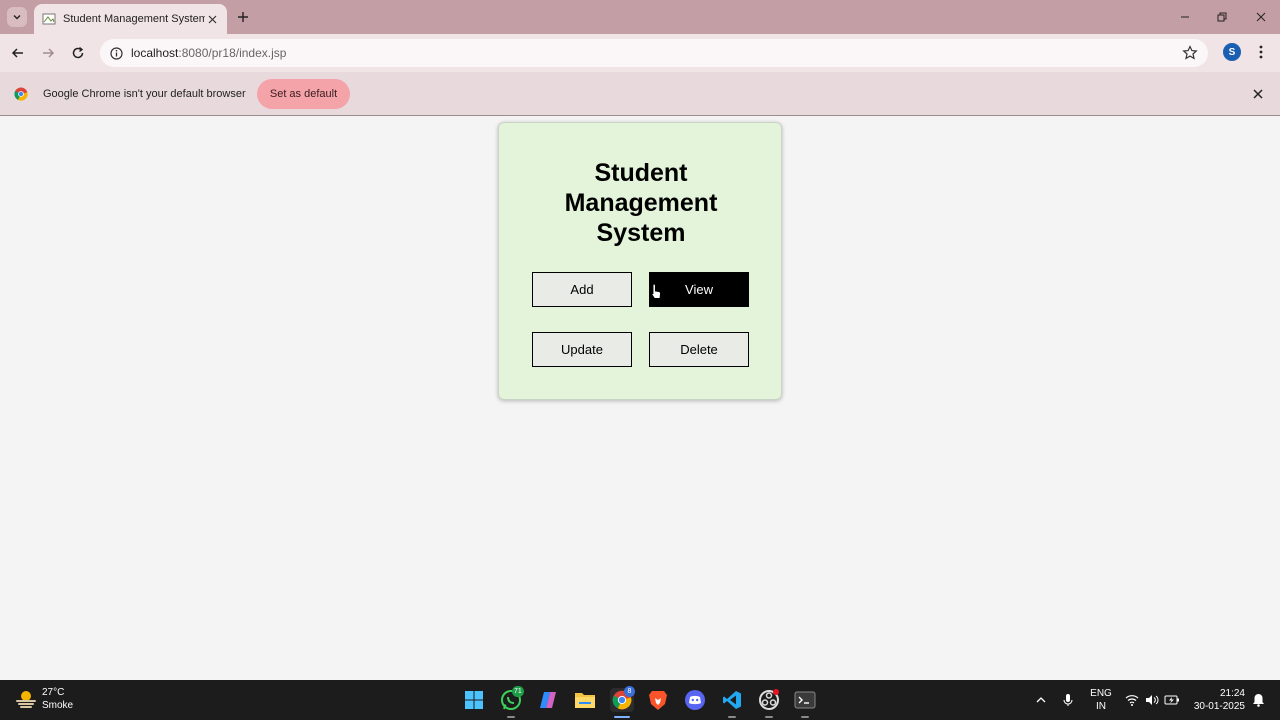 This screenshot has width=1280, height=720. I want to click on infobar-close-button, so click(1258, 94).